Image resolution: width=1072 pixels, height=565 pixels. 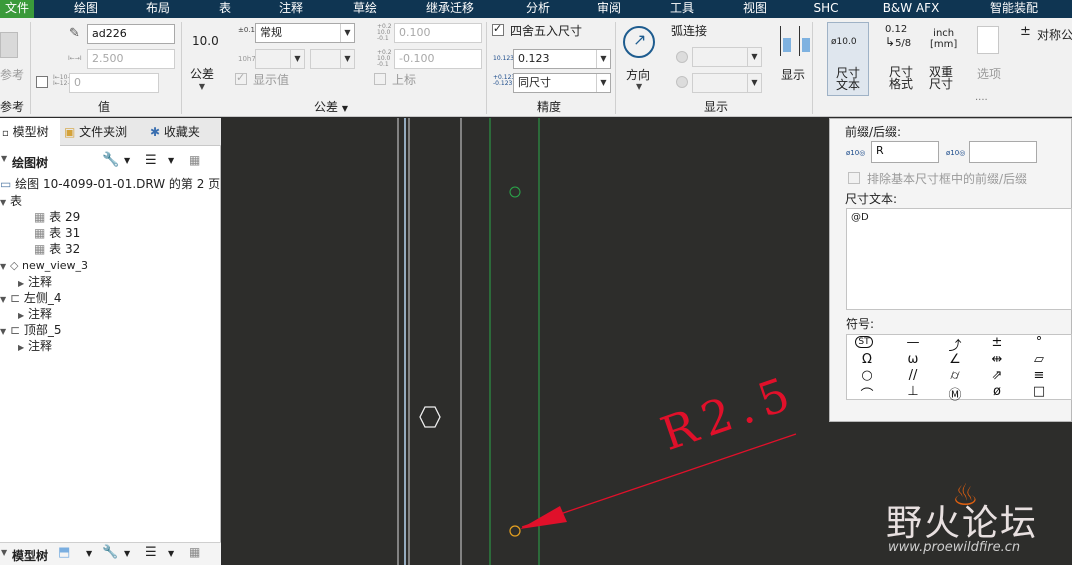 I want to click on suffix-input, so click(x=1003, y=152).